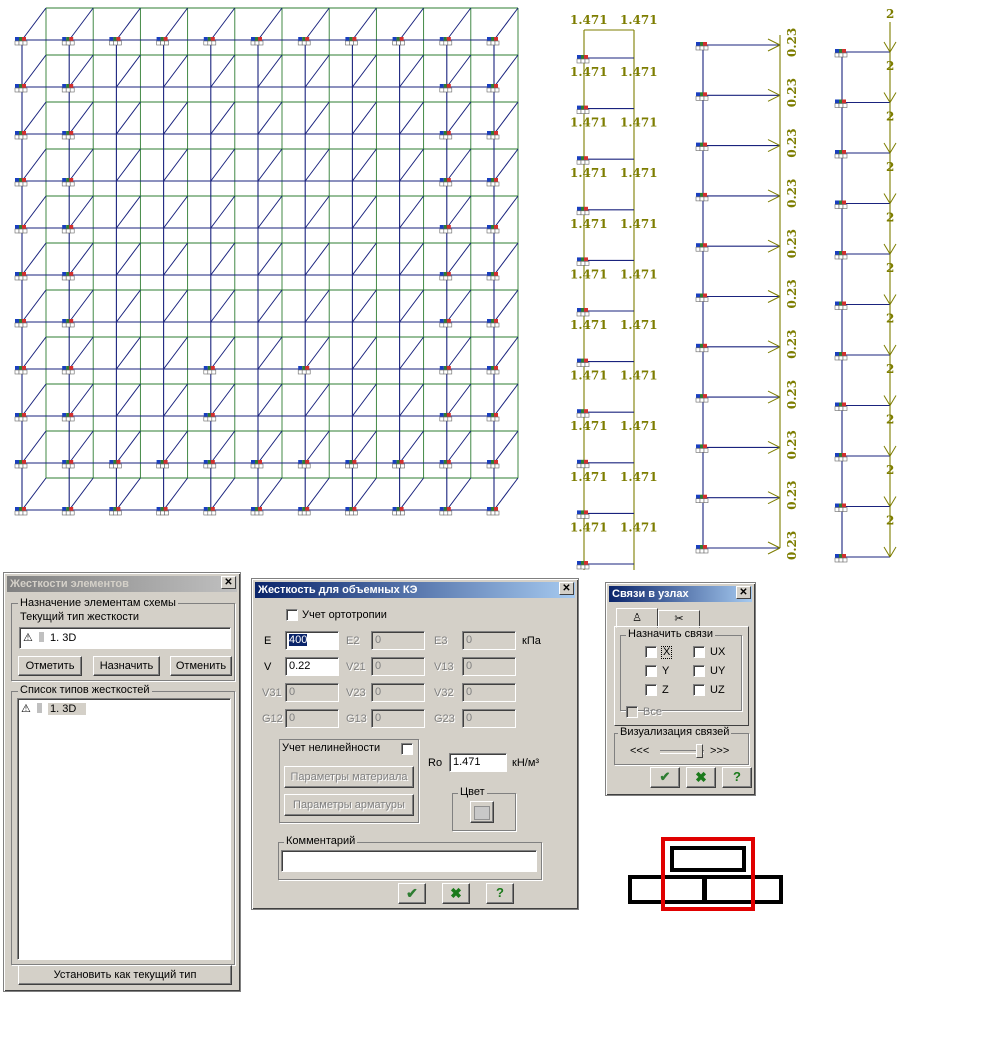  Describe the element at coordinates (489, 640) in the screenshot. I see `E3-field: 0` at that location.